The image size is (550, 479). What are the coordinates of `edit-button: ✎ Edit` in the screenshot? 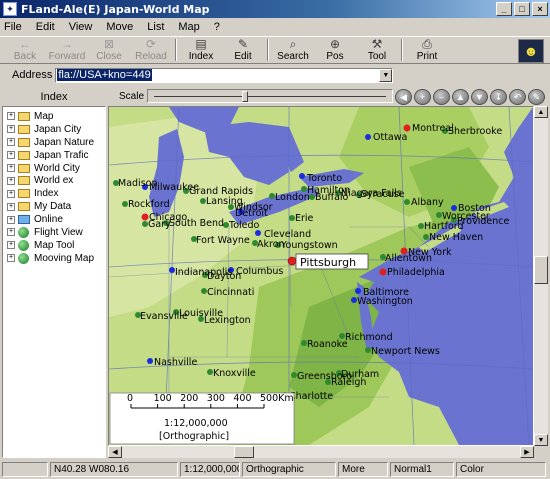 It's located at (243, 50).